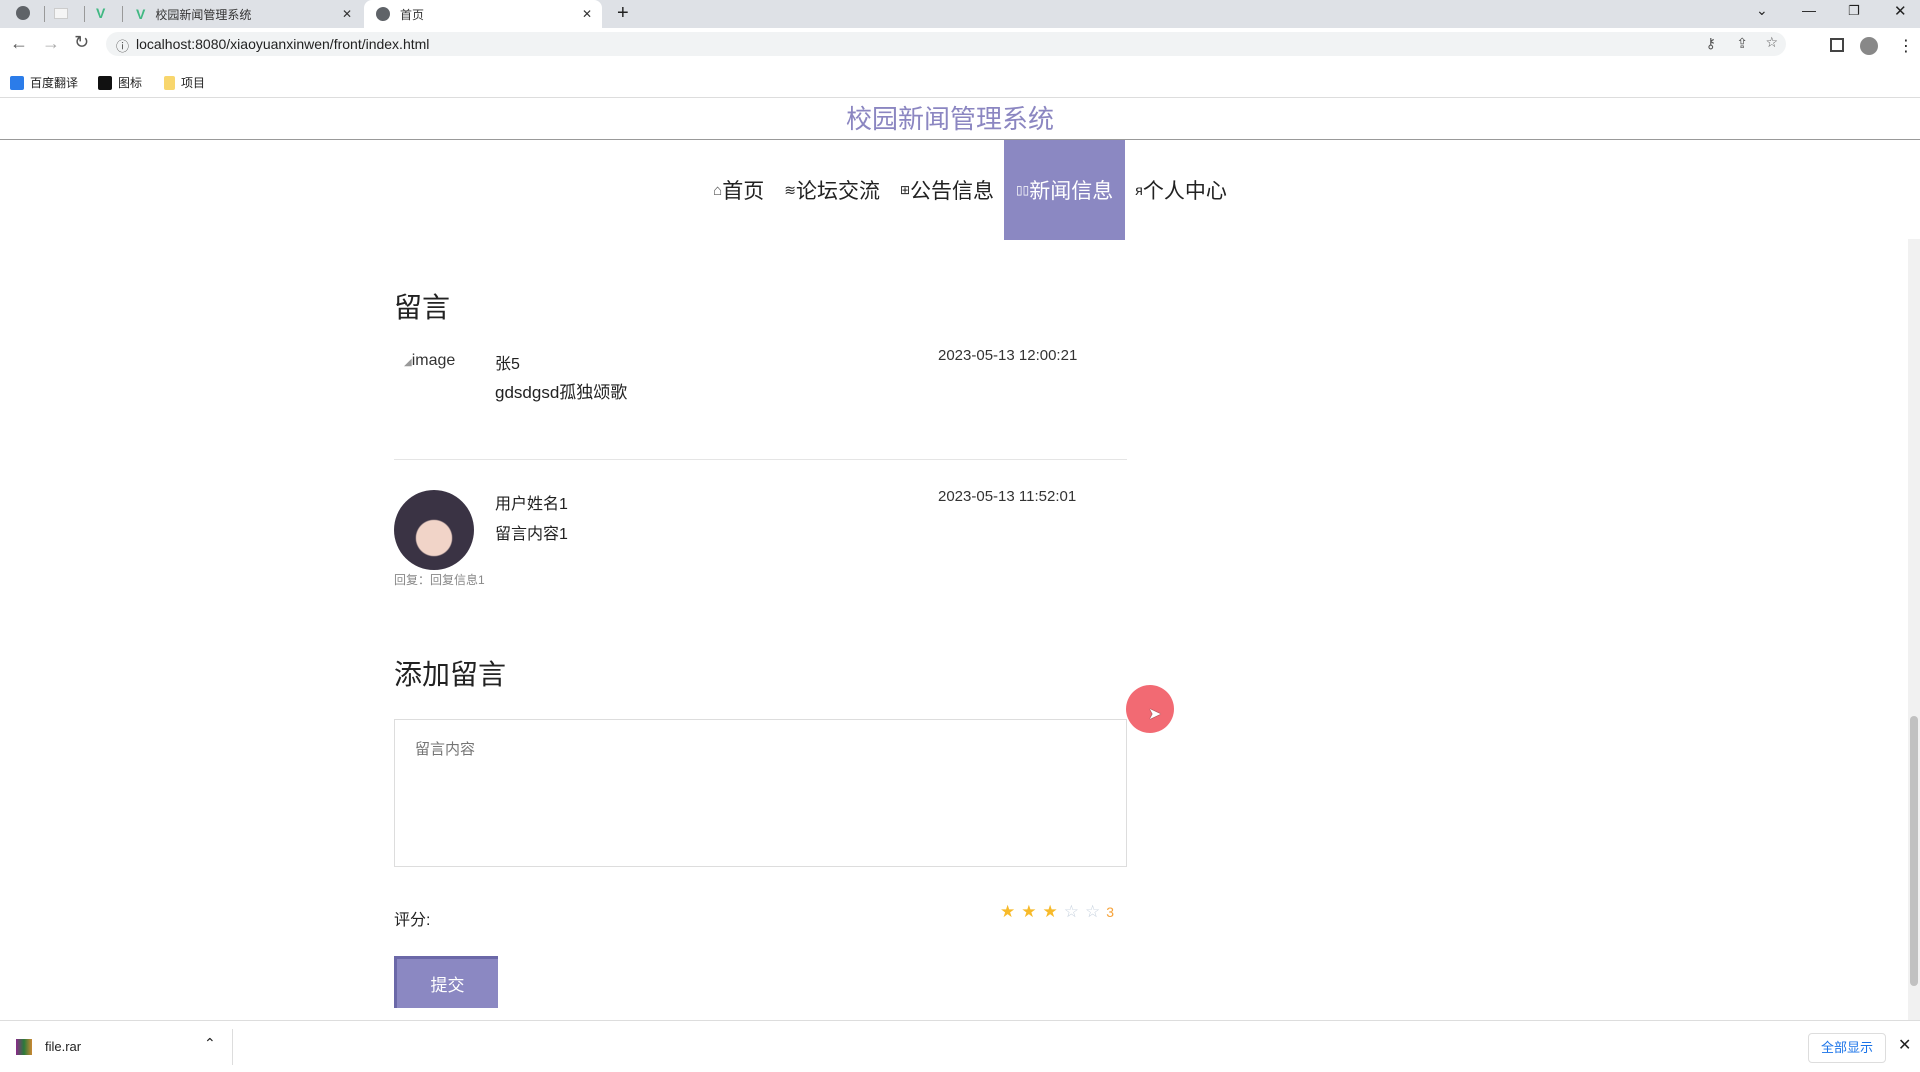 Image resolution: width=1920 pixels, height=1072 pixels. I want to click on bookmark-label: 百度翻译, so click(54, 83).